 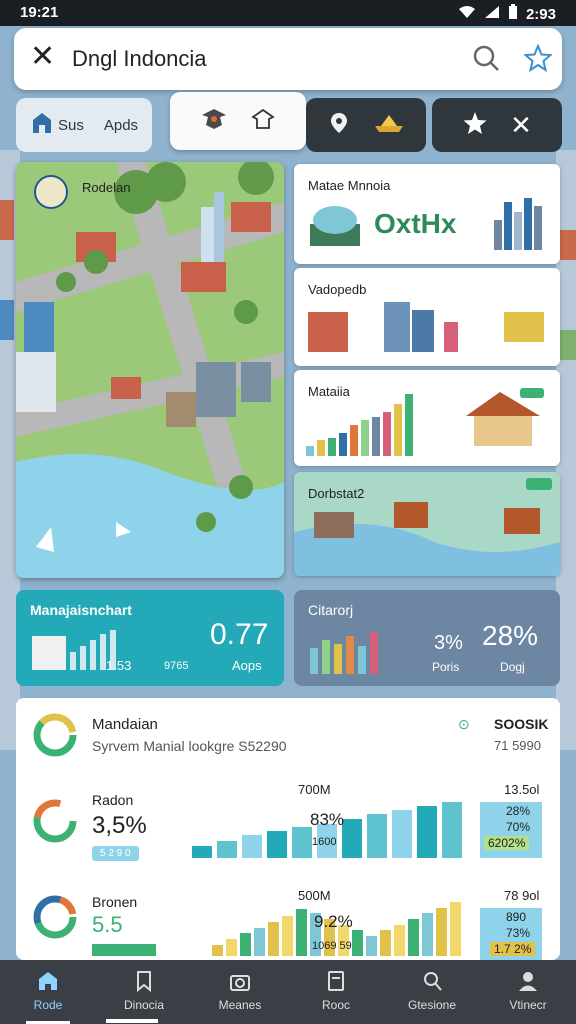 What do you see at coordinates (48, 1005) in the screenshot?
I see `nav-home-label: Rode` at bounding box center [48, 1005].